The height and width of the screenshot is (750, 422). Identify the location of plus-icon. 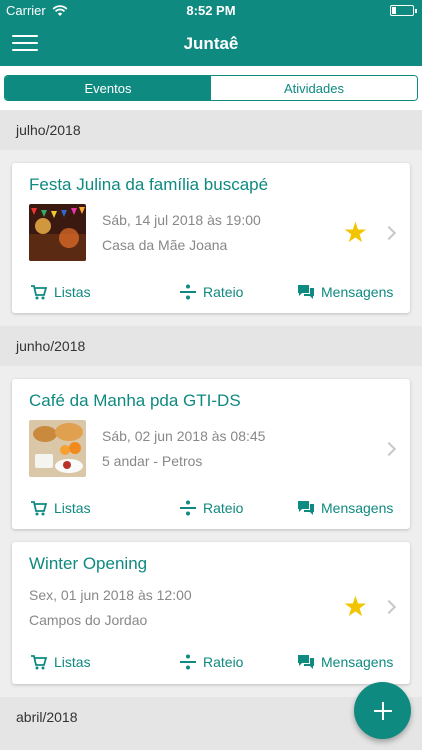
(382, 710).